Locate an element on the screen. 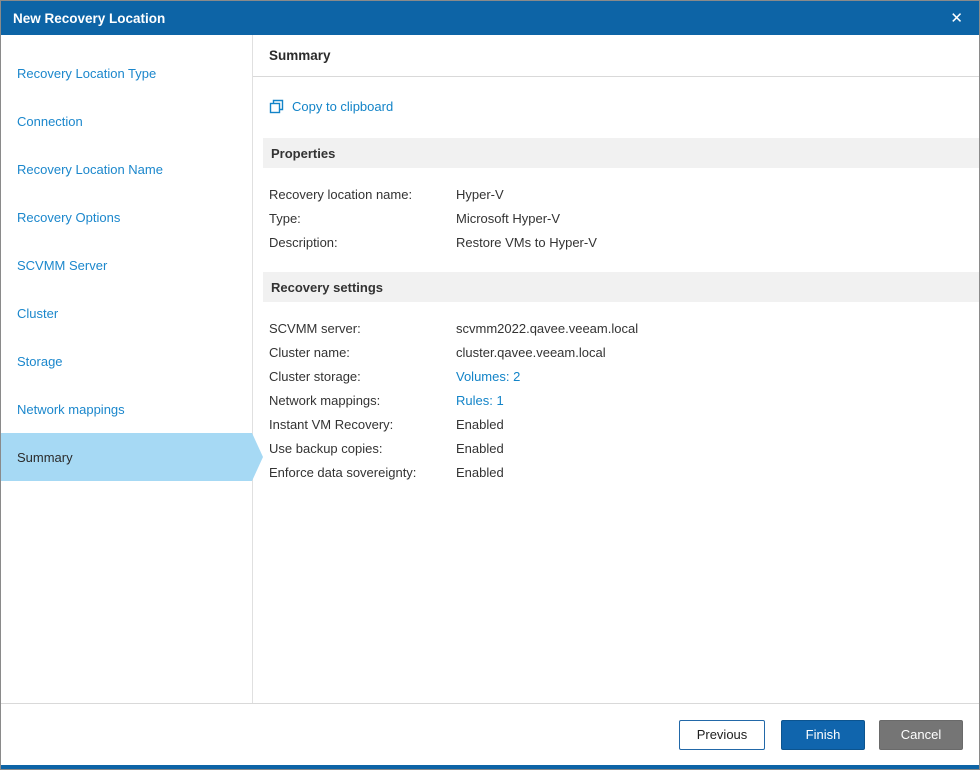 This screenshot has height=770, width=980. row-label: Description: is located at coordinates (303, 242).